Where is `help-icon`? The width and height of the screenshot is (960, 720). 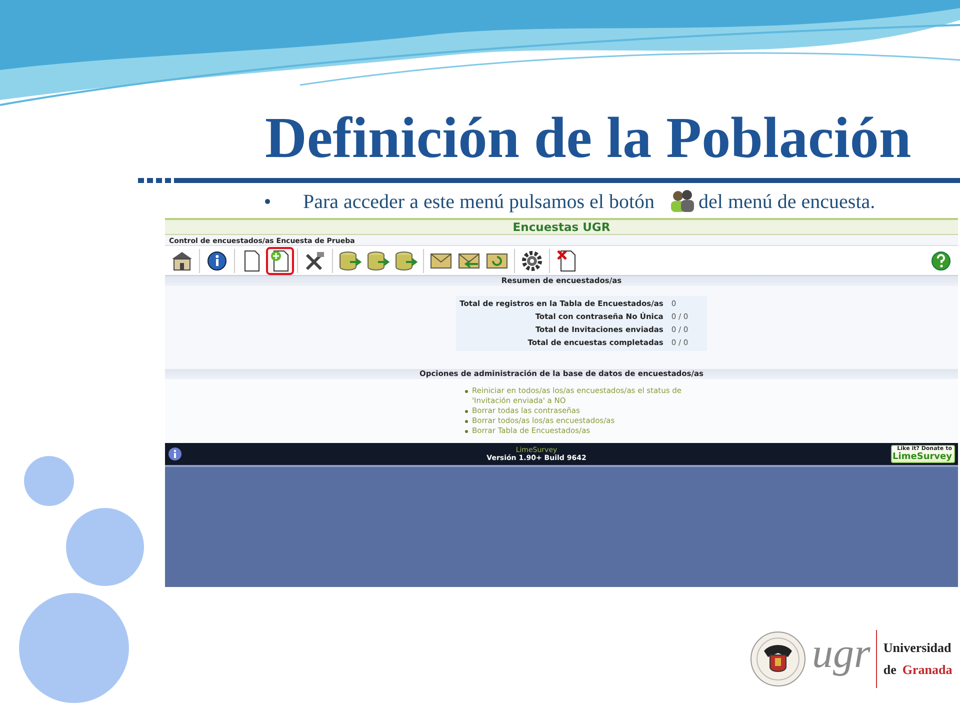
help-icon is located at coordinates (941, 260).